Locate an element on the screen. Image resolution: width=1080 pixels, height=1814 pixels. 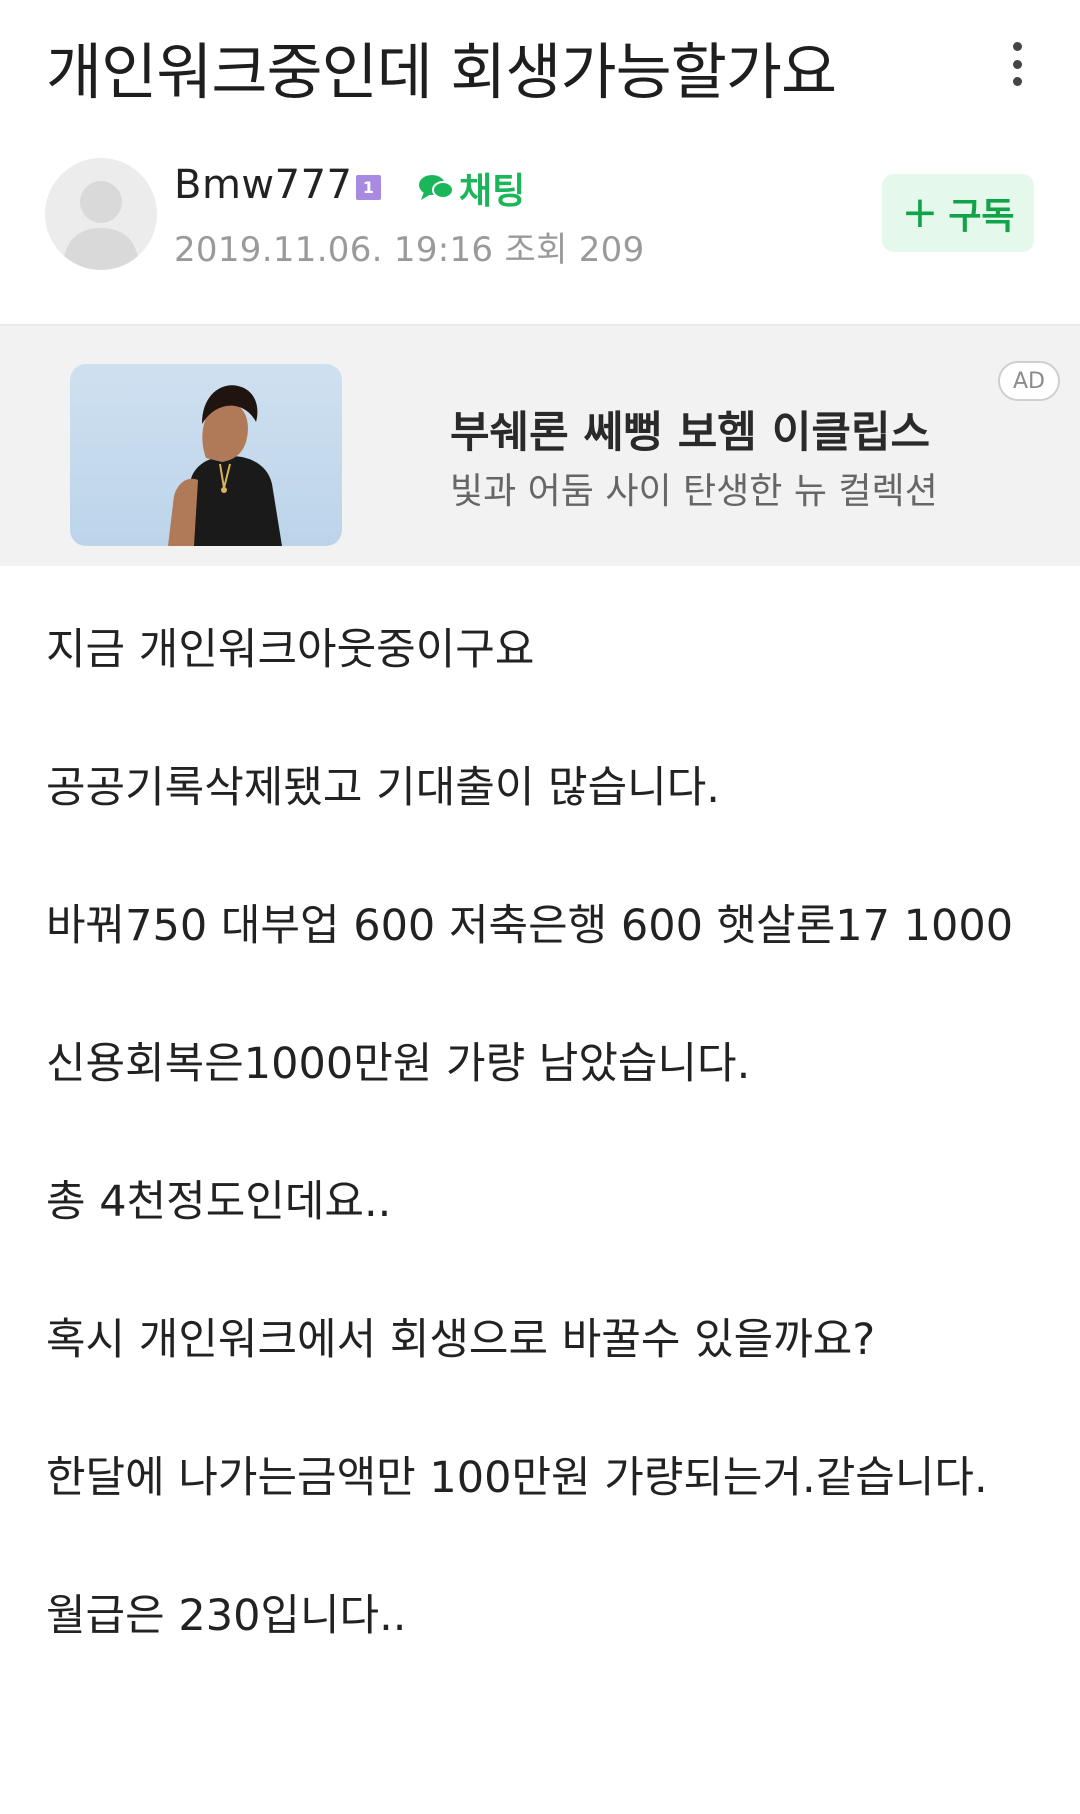
ad-description: 빛과 어둠 사이 탄생한 뉴 컬렉션 is located at coordinates (694, 488).